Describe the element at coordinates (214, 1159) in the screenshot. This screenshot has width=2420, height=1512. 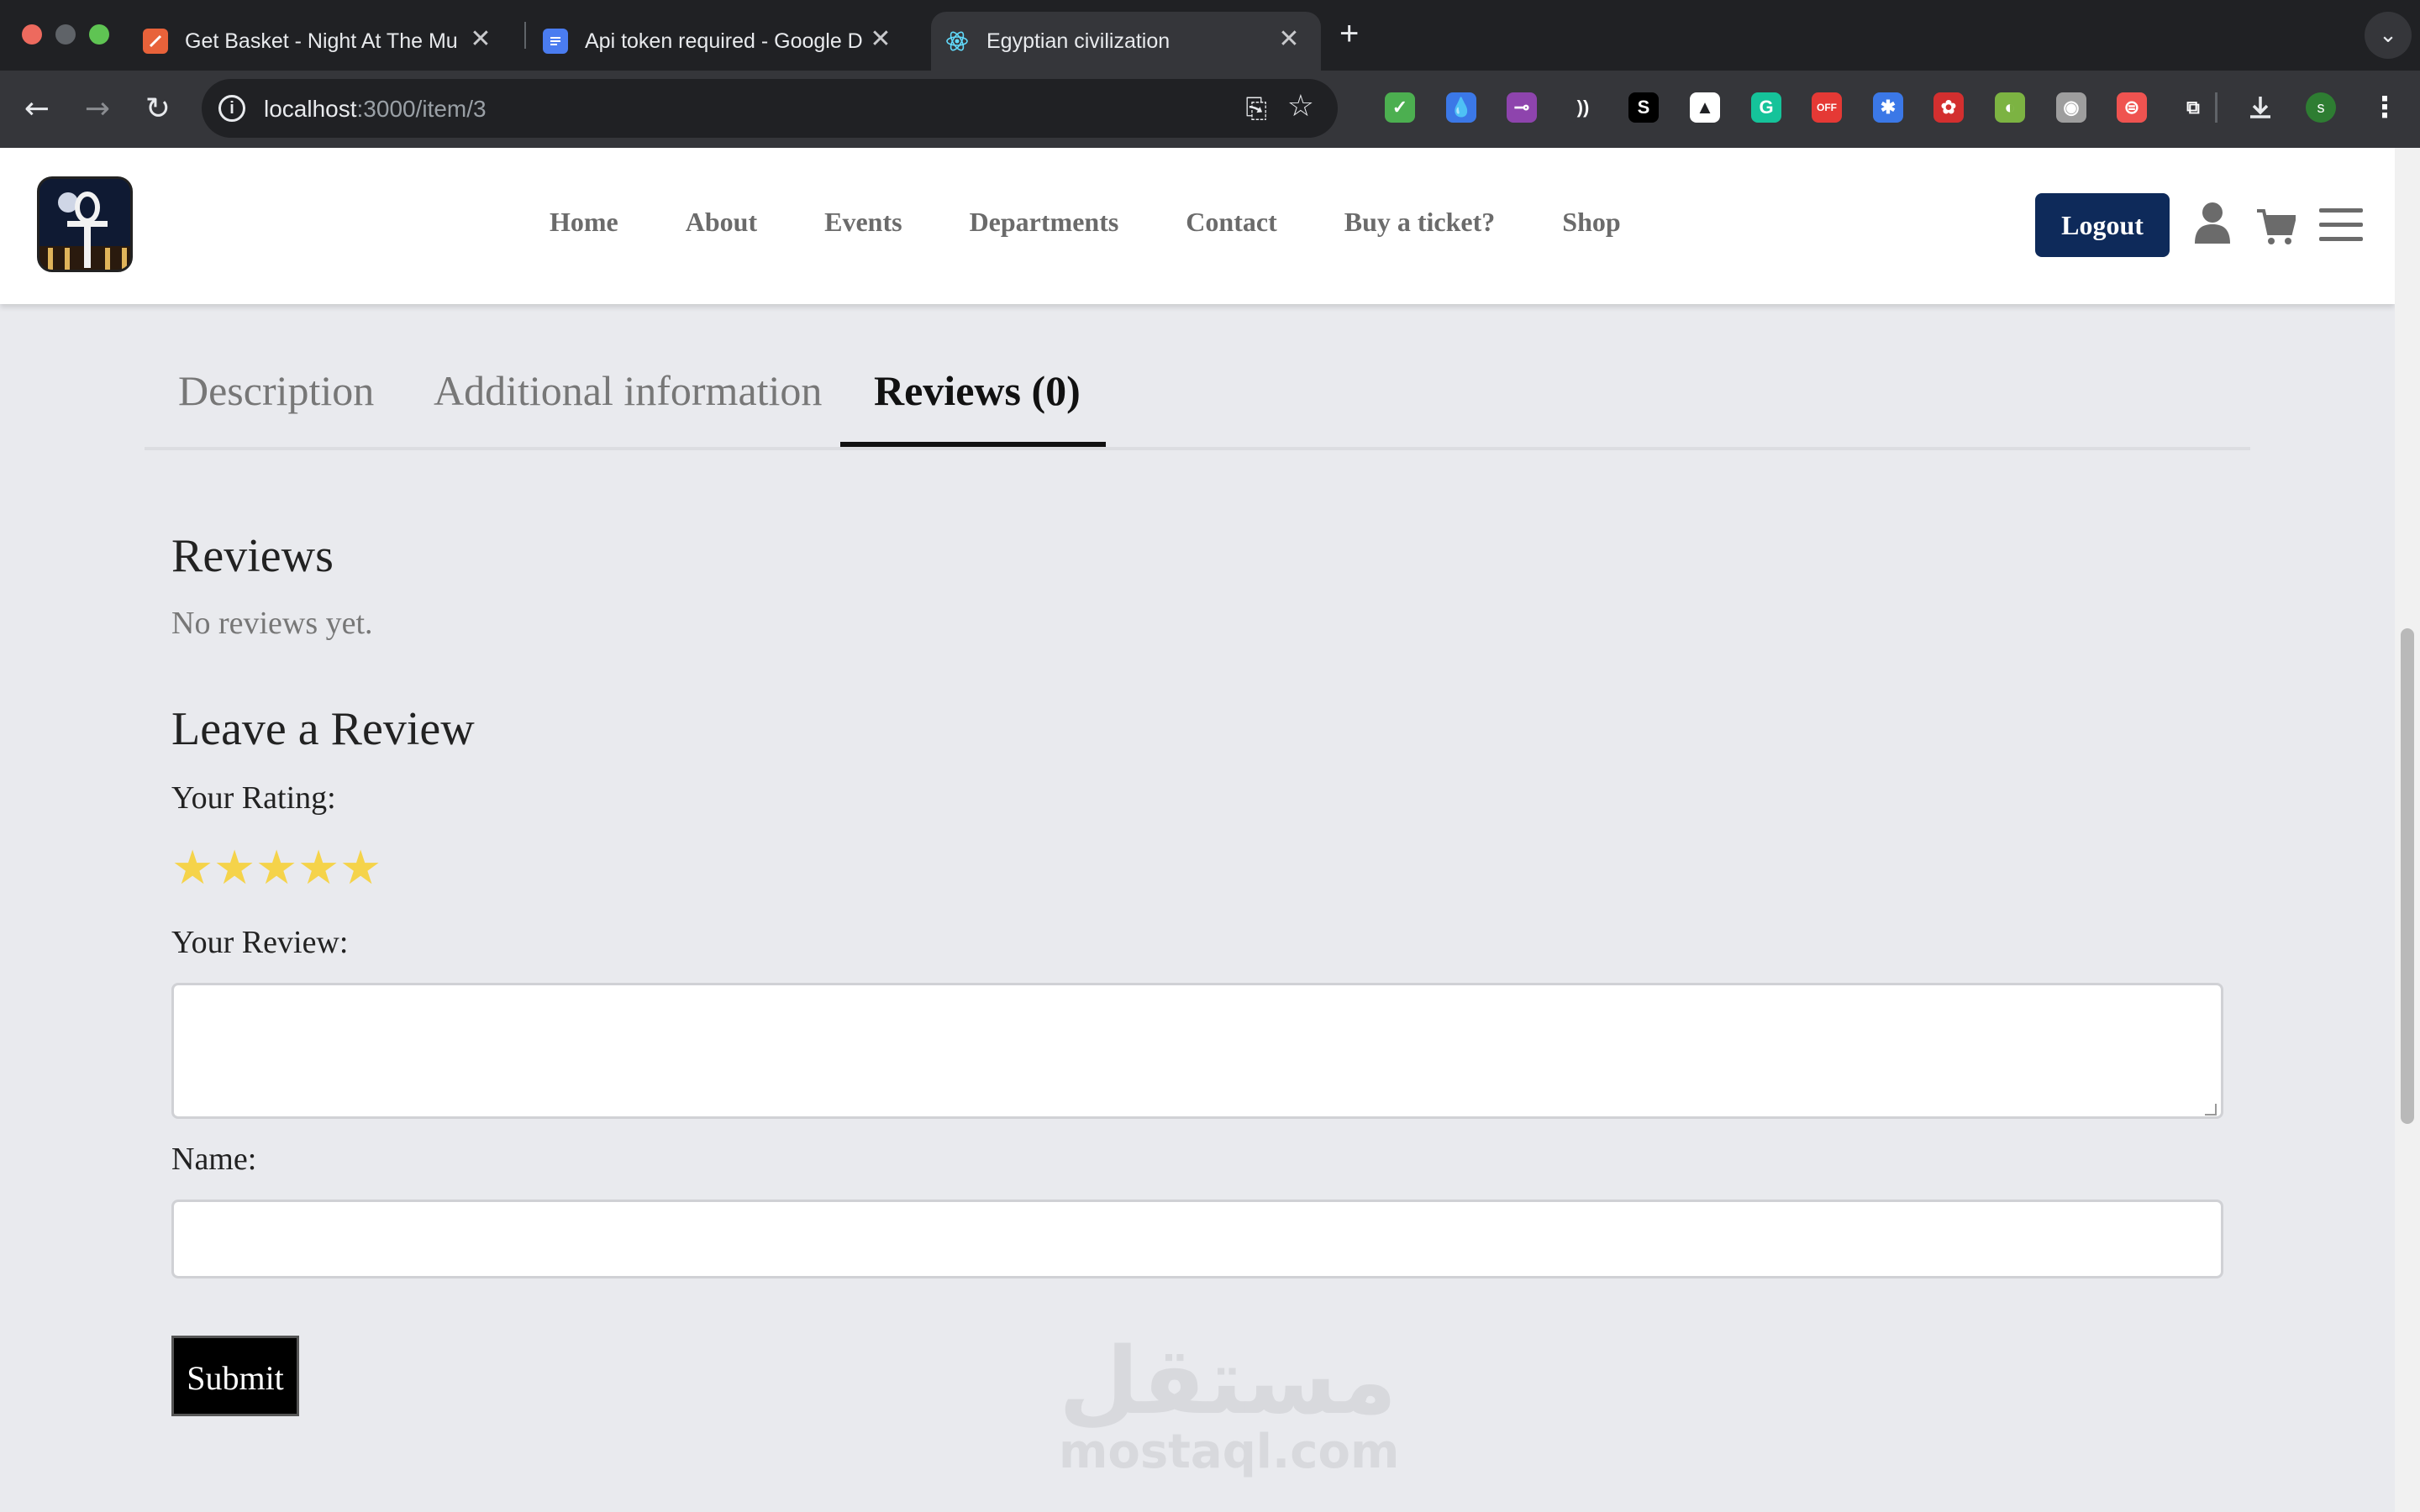
I see `name-label: Name:` at that location.